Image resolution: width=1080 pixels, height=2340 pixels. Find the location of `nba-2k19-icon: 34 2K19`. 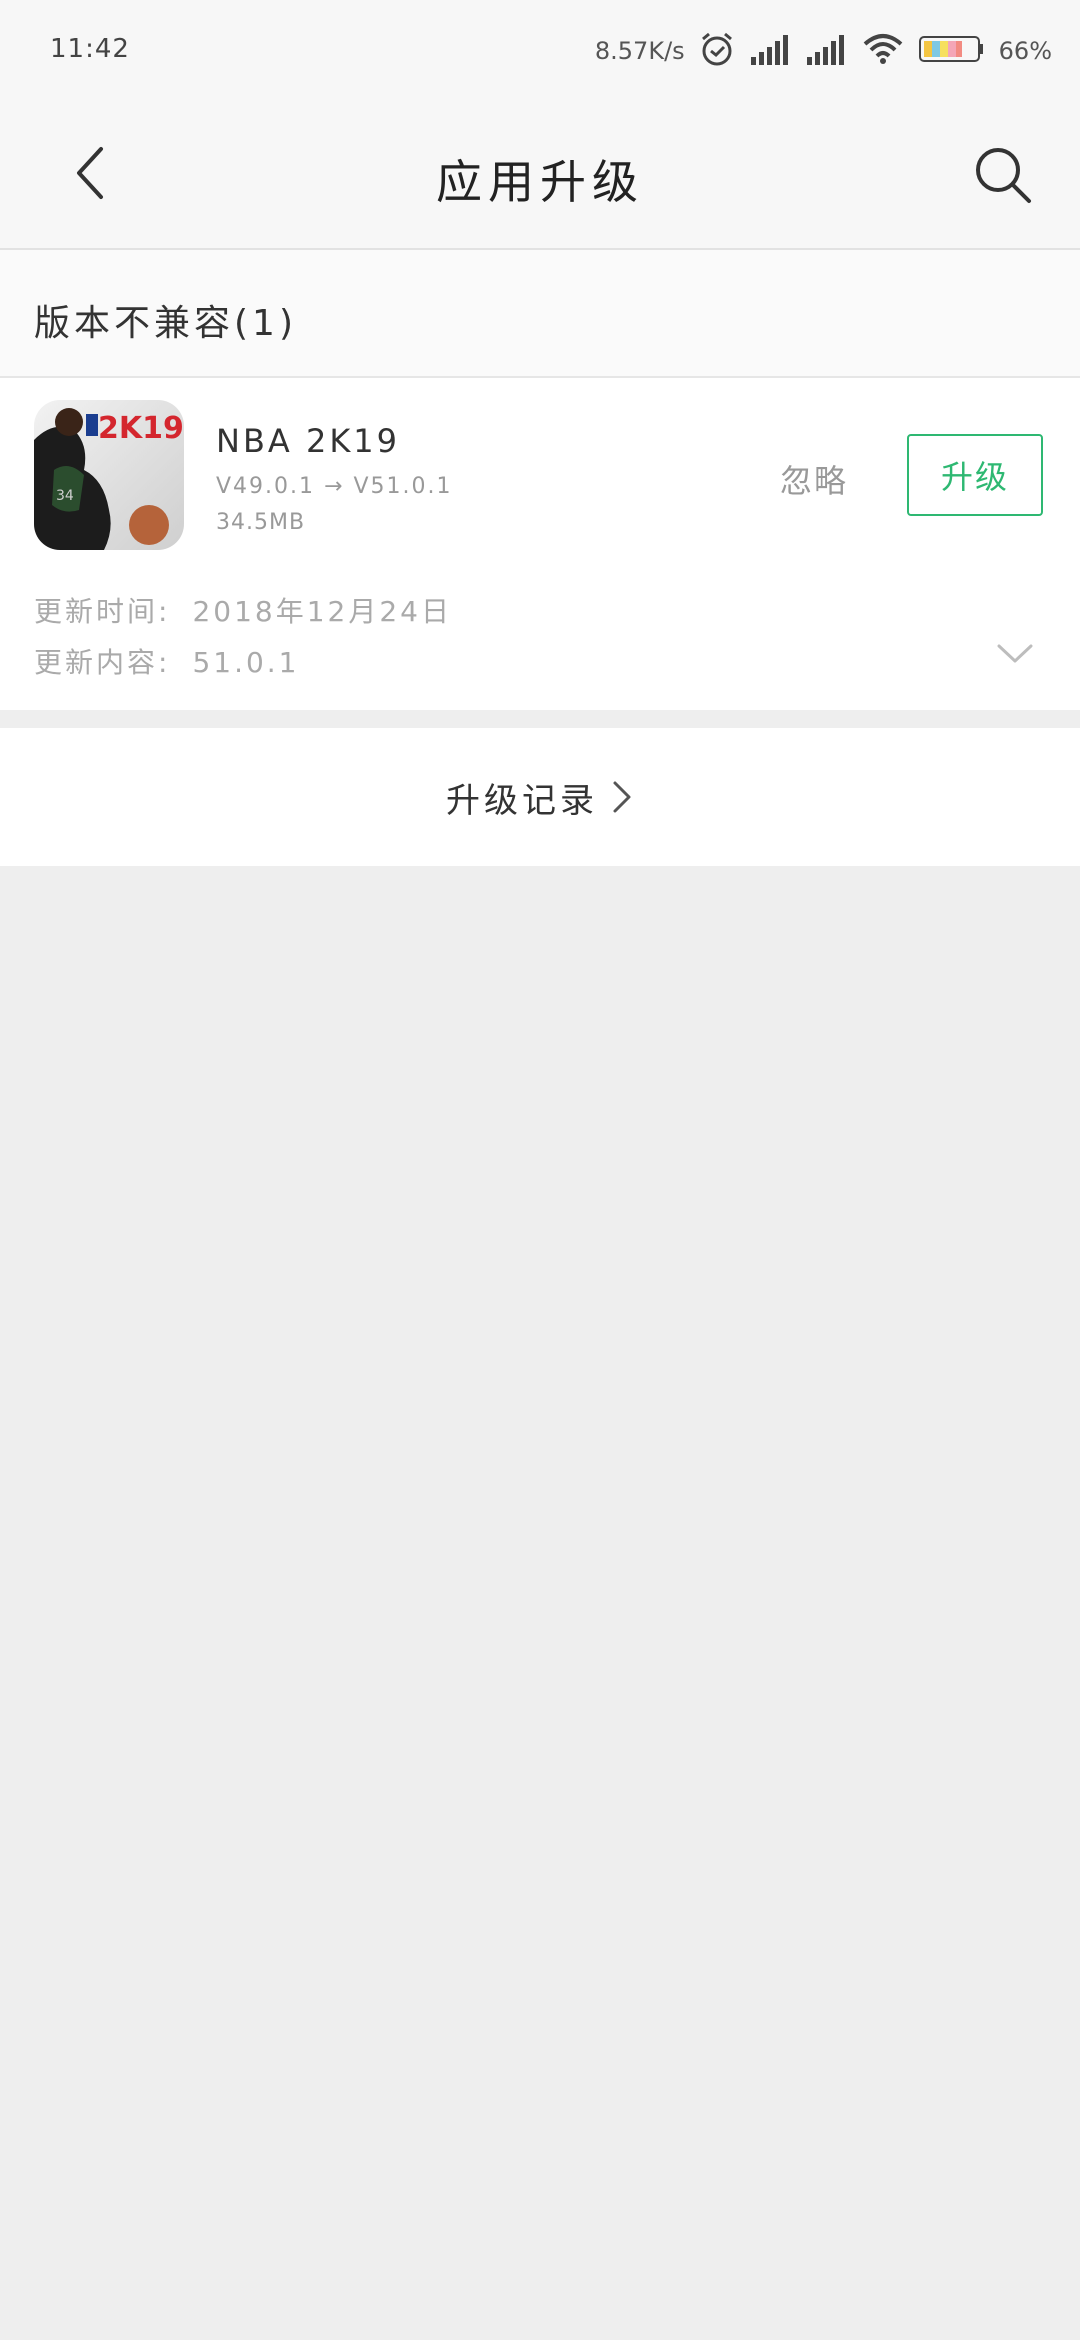

nba-2k19-icon: 34 2K19 is located at coordinates (109, 475).